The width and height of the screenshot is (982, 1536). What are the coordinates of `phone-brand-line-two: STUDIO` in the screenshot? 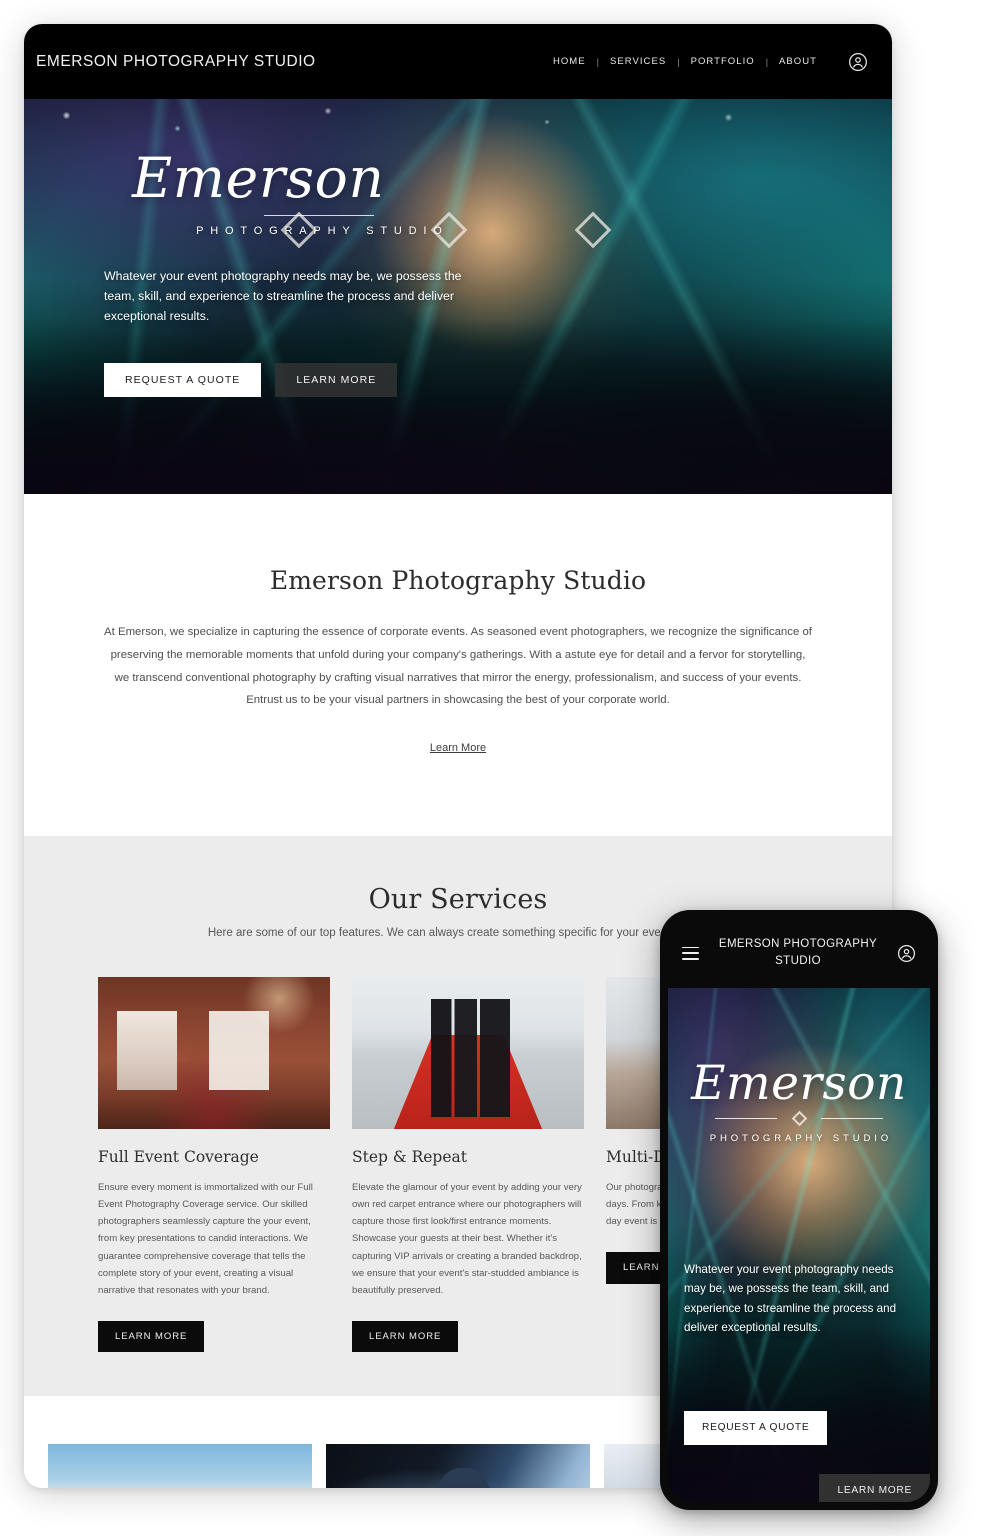 It's located at (798, 961).